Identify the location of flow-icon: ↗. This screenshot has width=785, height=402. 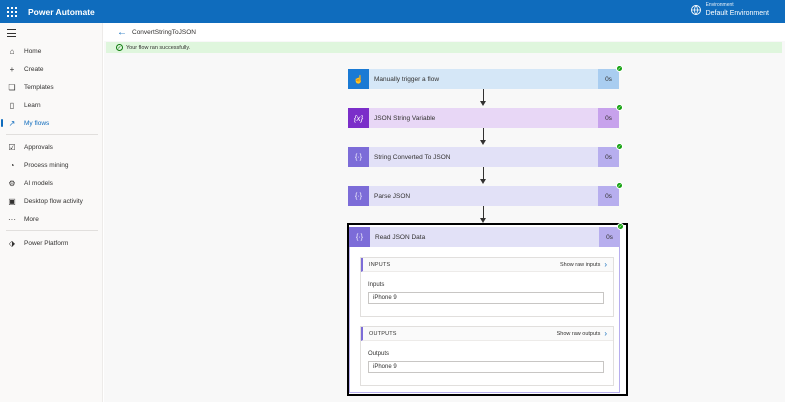
(12, 123).